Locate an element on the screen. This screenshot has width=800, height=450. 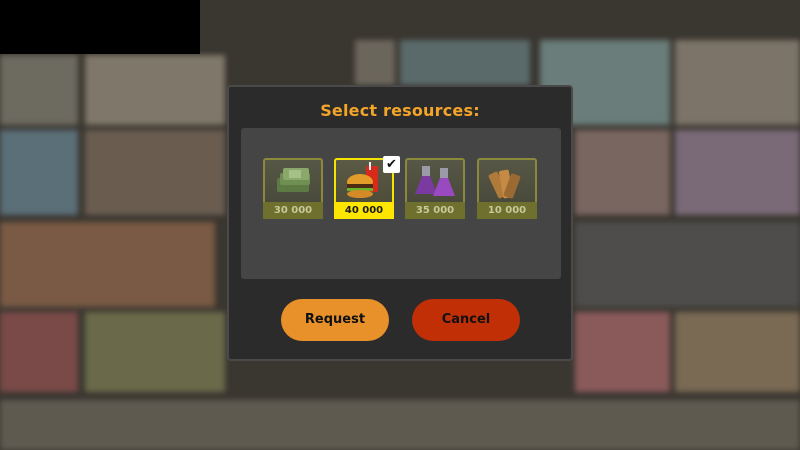
resource-slot-food: ✔ 40 000 is located at coordinates (367, 187).